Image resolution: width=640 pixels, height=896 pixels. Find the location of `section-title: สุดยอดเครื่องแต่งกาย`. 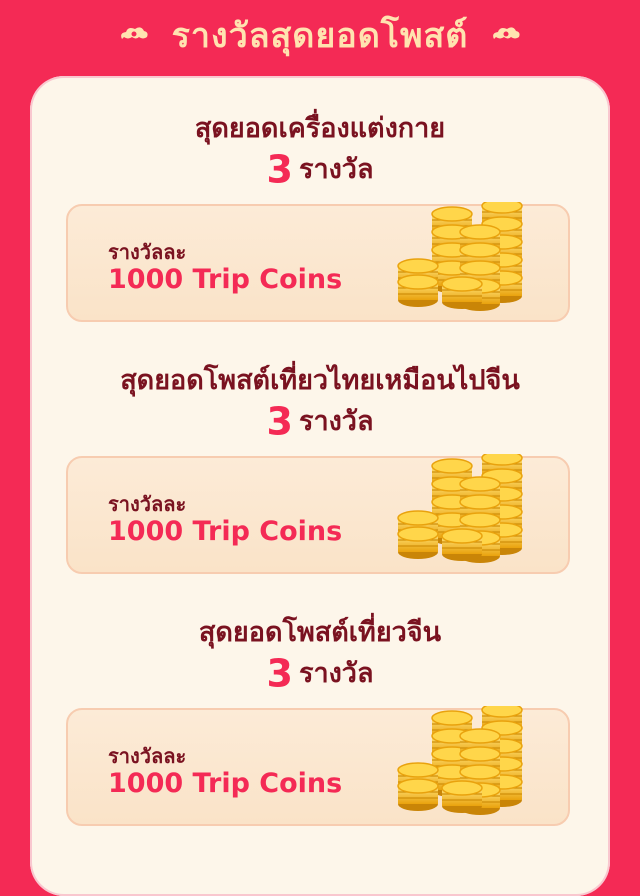

section-title: สุดยอดเครื่องแต่งกาย is located at coordinates (320, 128).